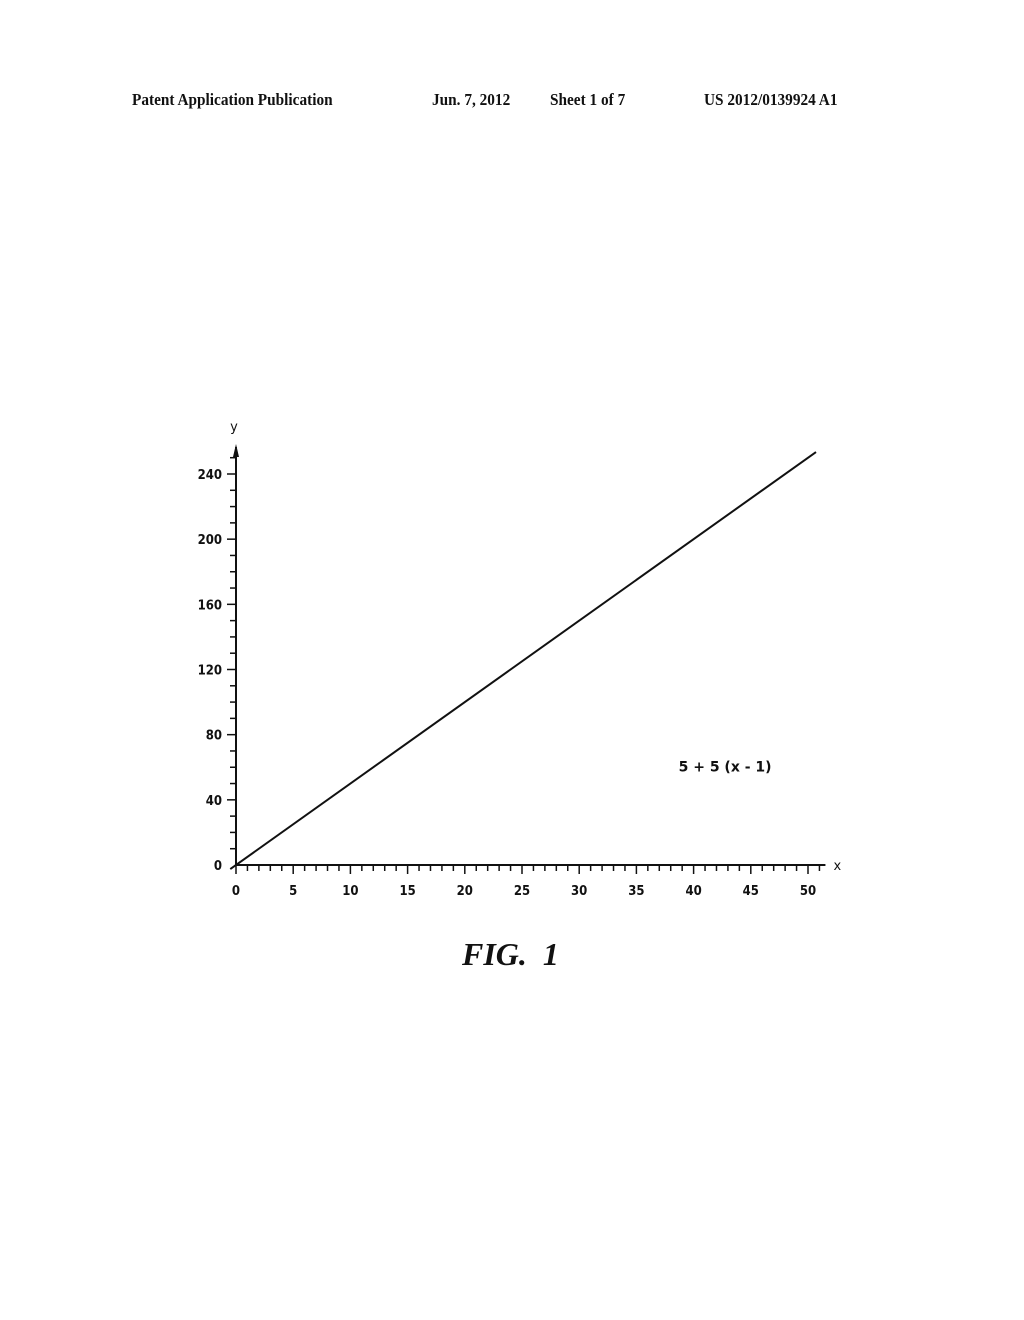 The height and width of the screenshot is (1320, 1024). I want to click on y-tick-label: 80, so click(214, 736).